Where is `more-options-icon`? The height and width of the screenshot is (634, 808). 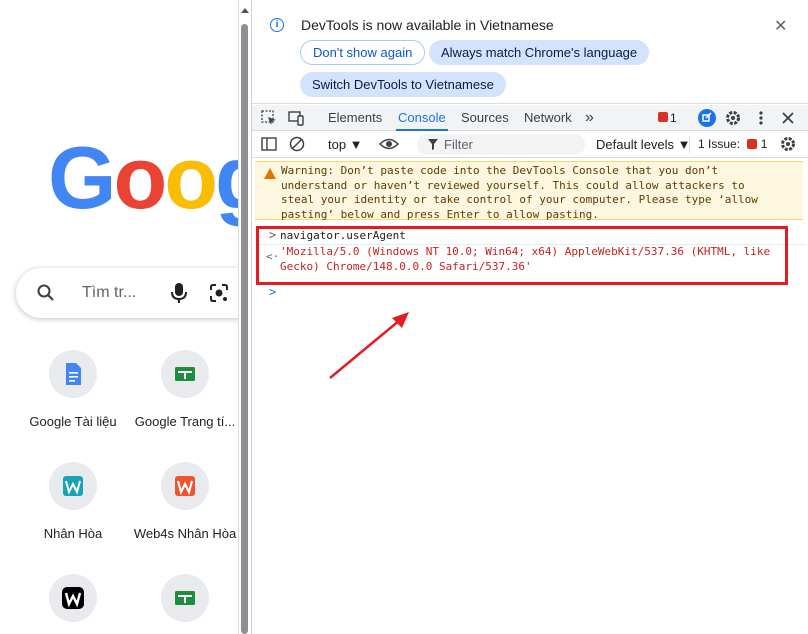 more-options-icon is located at coordinates (761, 118).